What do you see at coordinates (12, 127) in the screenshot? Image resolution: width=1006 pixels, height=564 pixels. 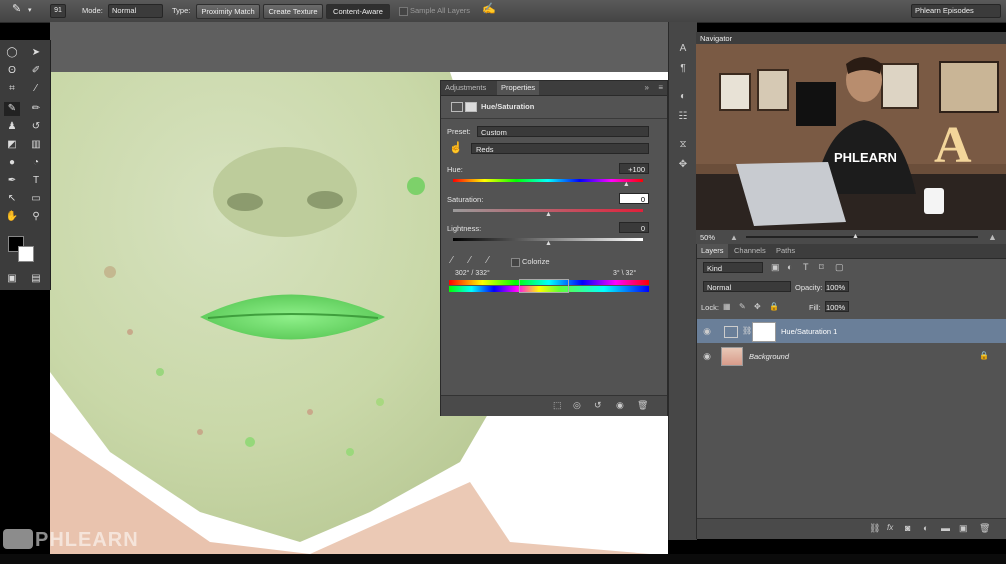 I see `clone-stamp-icon: ♟` at bounding box center [12, 127].